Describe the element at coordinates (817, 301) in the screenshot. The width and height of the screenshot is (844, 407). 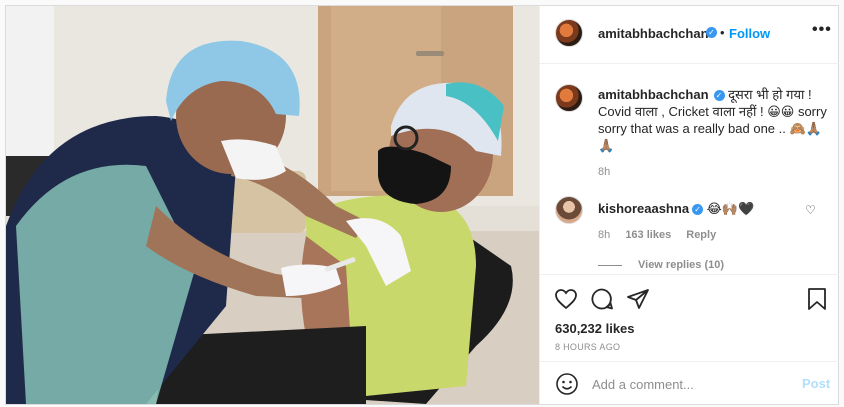
I see `bookmark-icon` at that location.